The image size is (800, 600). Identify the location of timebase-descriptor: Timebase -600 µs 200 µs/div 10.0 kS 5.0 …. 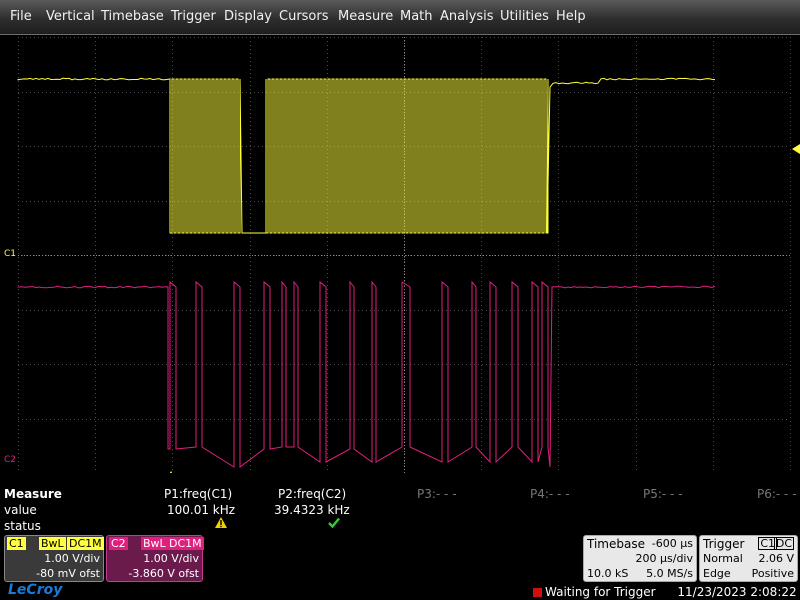
(640, 558).